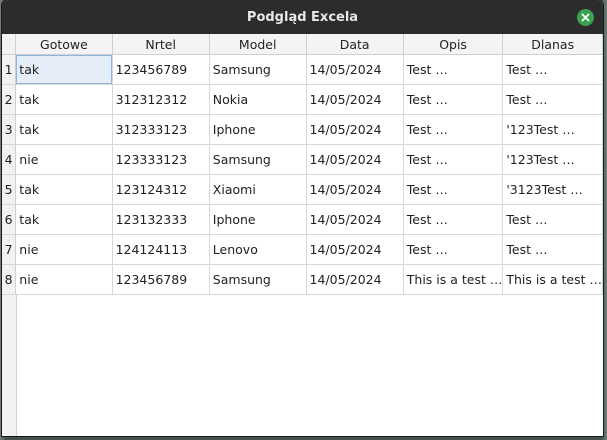 The height and width of the screenshot is (440, 607). What do you see at coordinates (161, 159) in the screenshot?
I see `table-cell: 123333123` at bounding box center [161, 159].